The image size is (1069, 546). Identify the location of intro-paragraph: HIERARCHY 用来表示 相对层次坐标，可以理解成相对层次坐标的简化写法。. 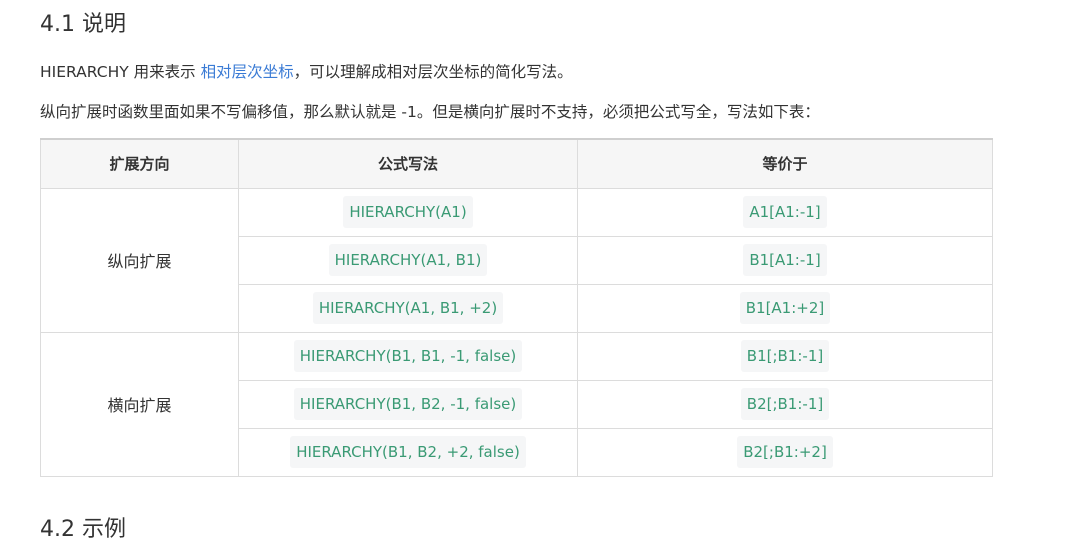
(306, 71).